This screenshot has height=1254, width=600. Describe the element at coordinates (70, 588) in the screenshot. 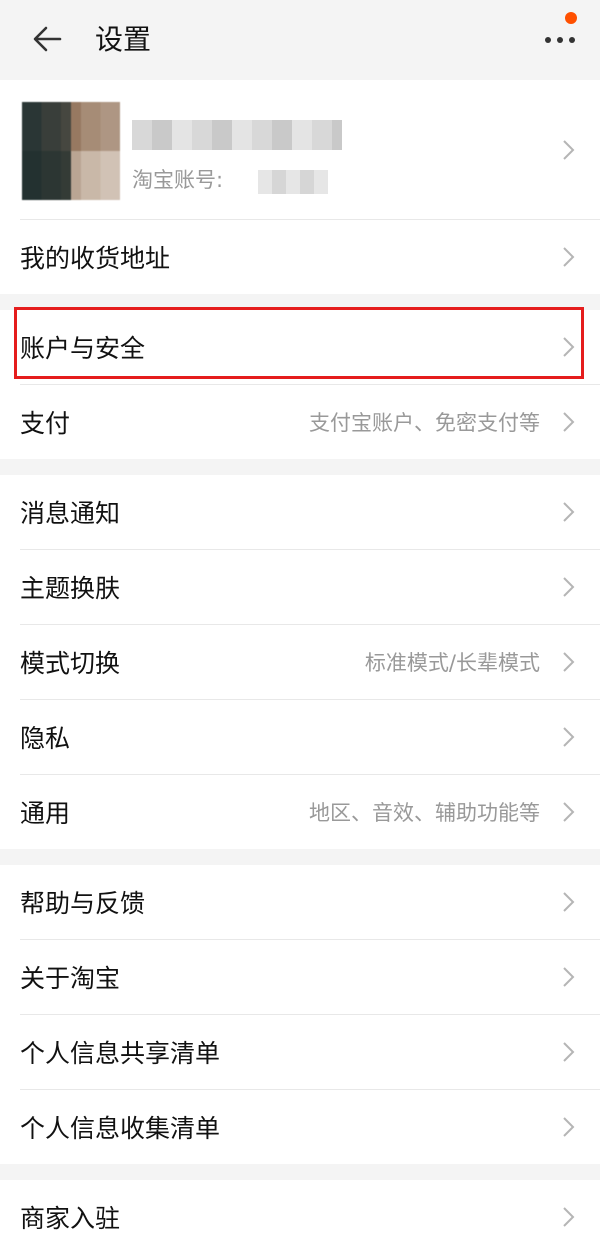

I see `row-label: 主题换肤` at that location.